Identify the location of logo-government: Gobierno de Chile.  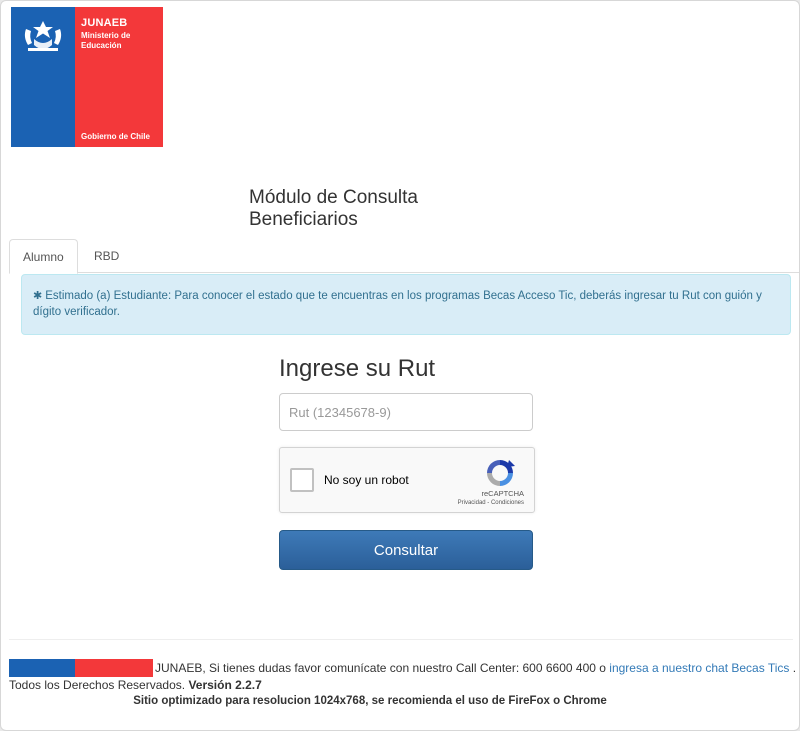
(115, 136).